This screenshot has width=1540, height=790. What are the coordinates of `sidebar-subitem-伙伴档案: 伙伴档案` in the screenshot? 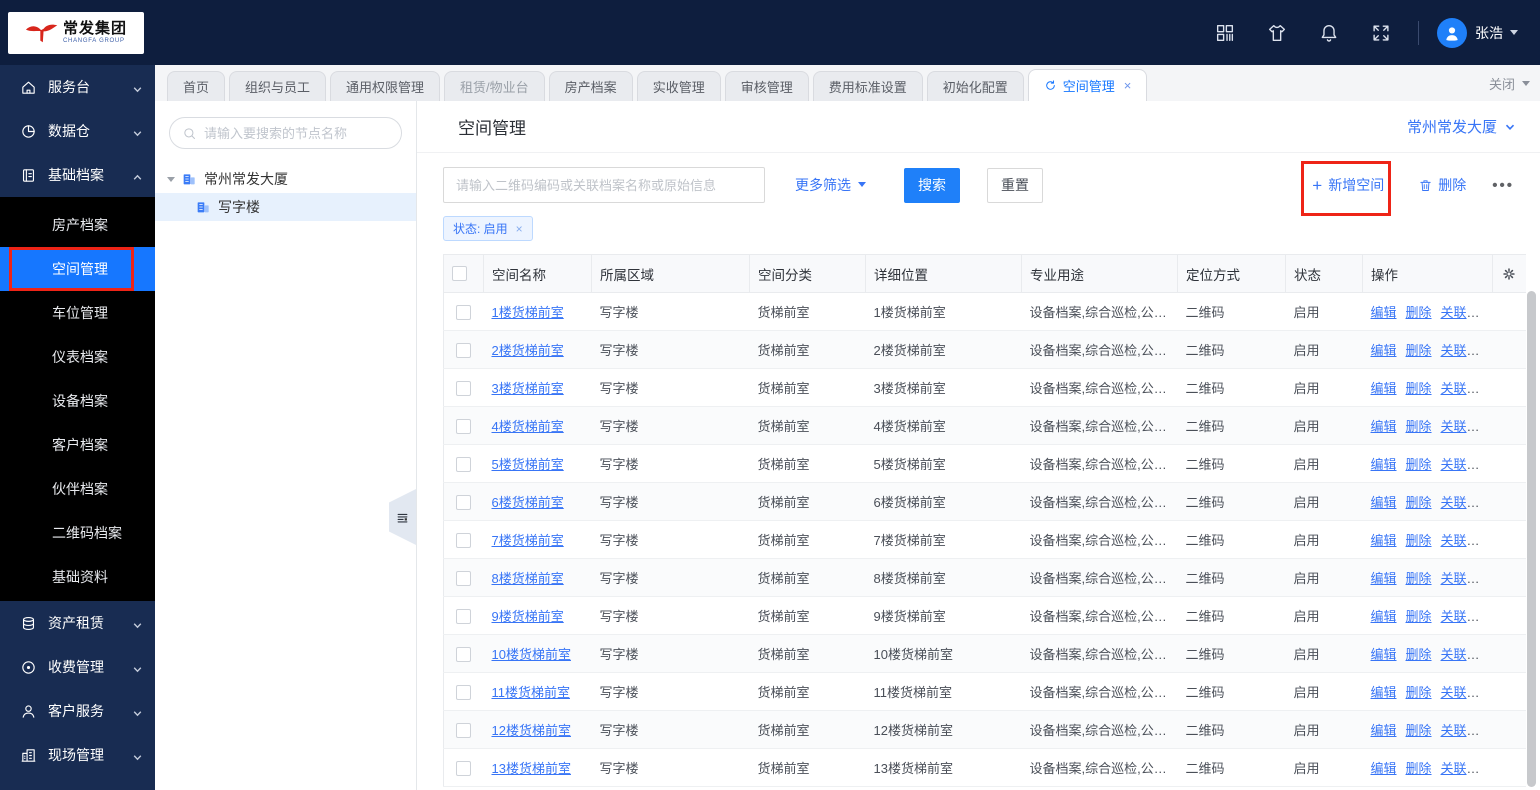 It's located at (77, 489).